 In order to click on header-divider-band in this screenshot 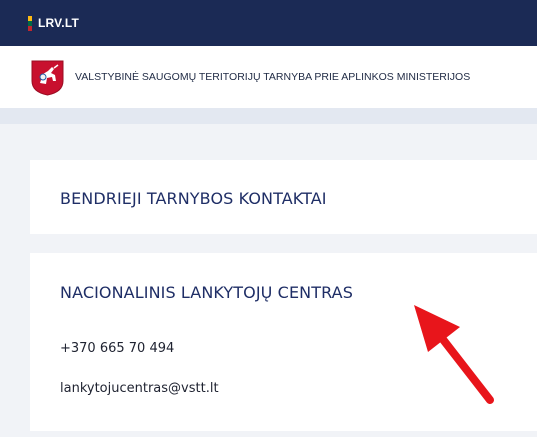, I will do `click(268, 116)`.